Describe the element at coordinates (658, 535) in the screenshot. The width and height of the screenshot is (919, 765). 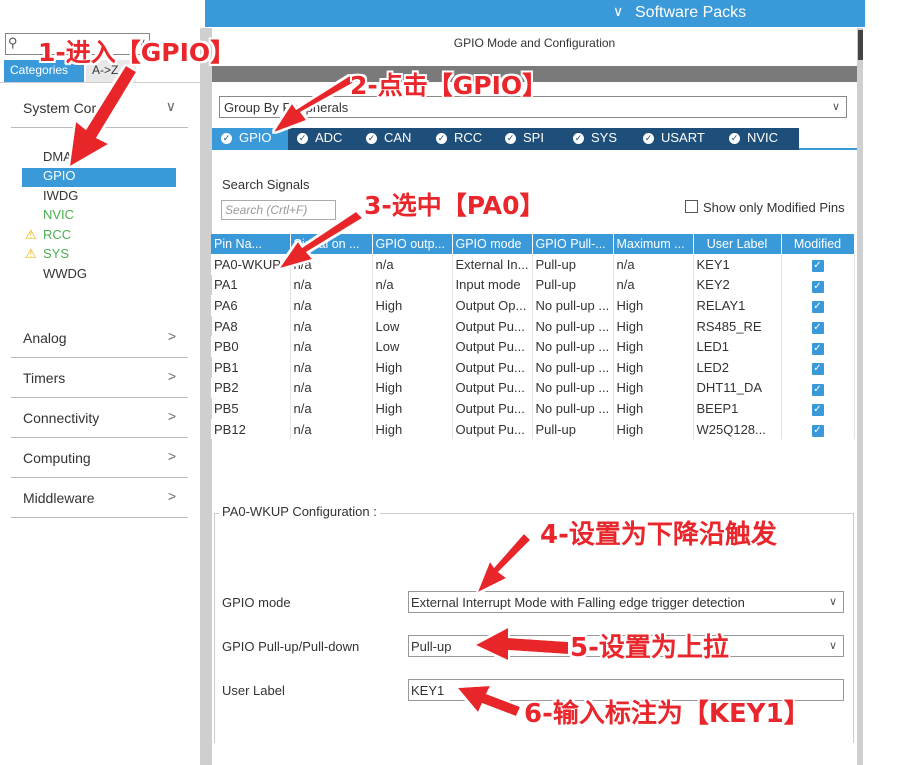
I see `annotation-step-4: 4-设置为下降沿触发` at that location.